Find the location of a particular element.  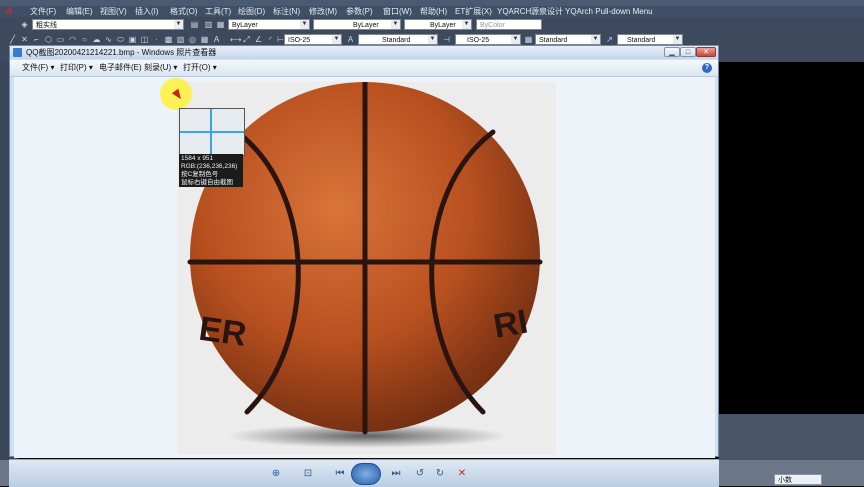

crosshair-horizontal is located at coordinates (212, 132).